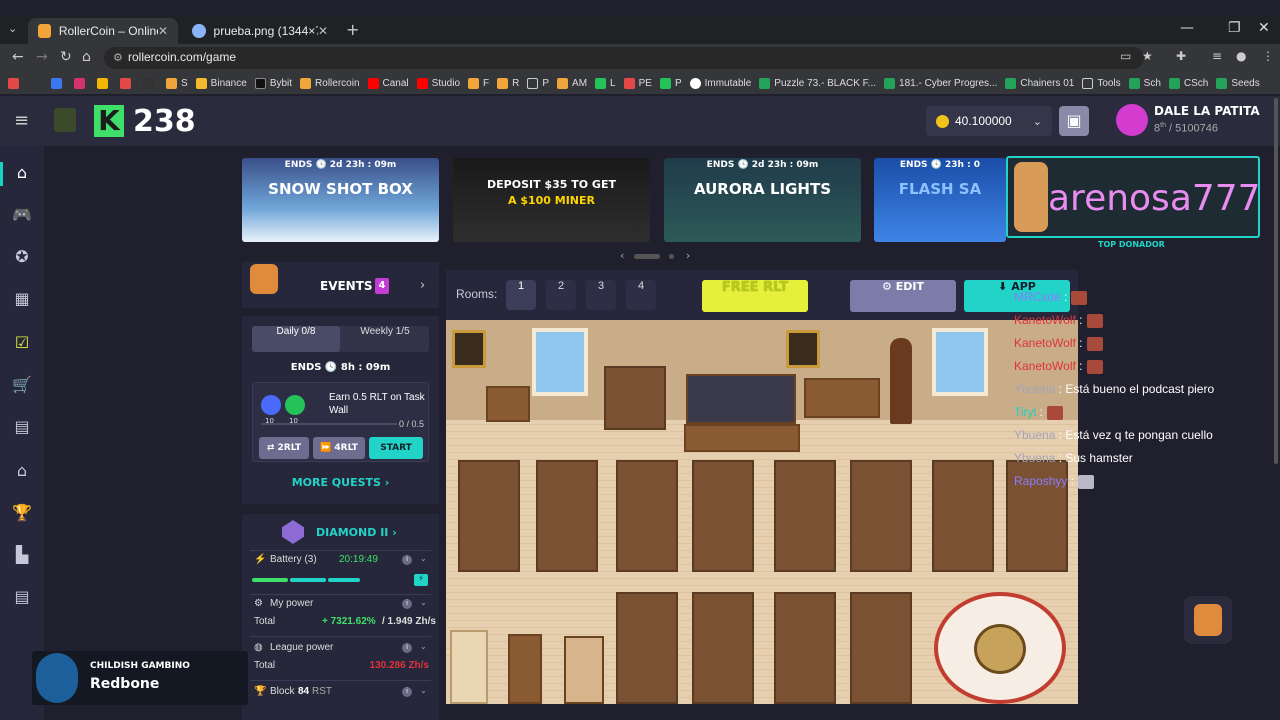 This screenshot has width=1280, height=720. Describe the element at coordinates (284, 448) in the screenshot. I see `skip-2rlt-button: ⇄ 2RLT` at that location.